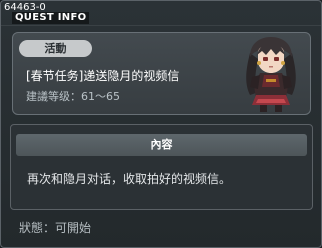 This screenshot has width=322, height=248. Describe the element at coordinates (55, 48) in the screenshot. I see `quest-category-badge: 活動` at that location.